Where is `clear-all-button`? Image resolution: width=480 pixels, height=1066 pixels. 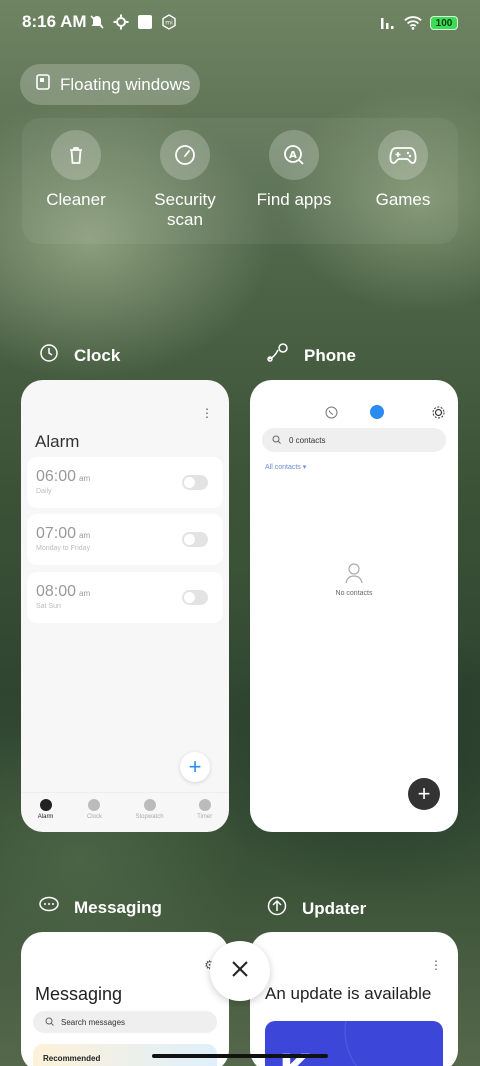 clear-all-button is located at coordinates (240, 971).